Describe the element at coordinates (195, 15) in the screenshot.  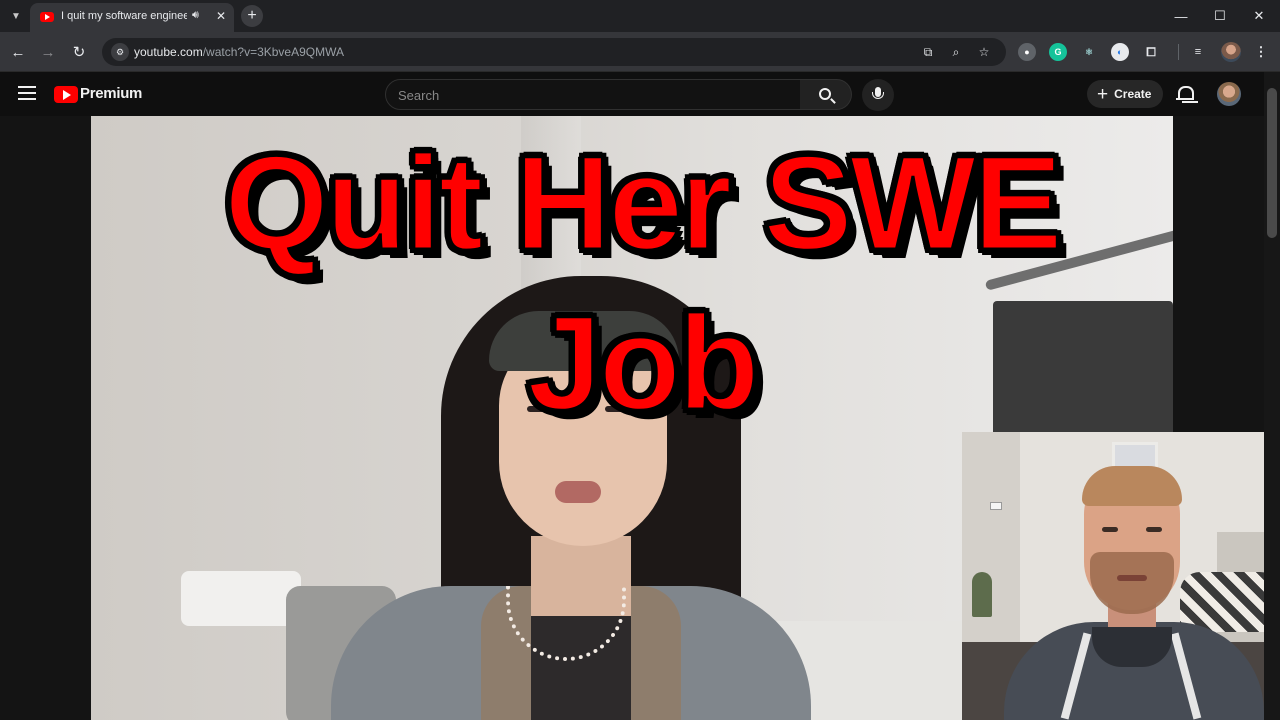
I see `speaker-icon: 🔊︎` at that location.